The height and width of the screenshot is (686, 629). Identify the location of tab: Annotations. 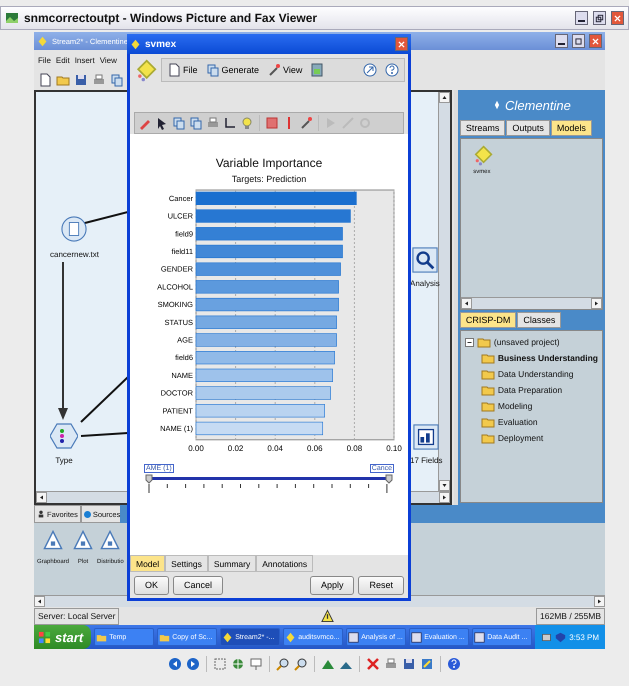
(285, 563).